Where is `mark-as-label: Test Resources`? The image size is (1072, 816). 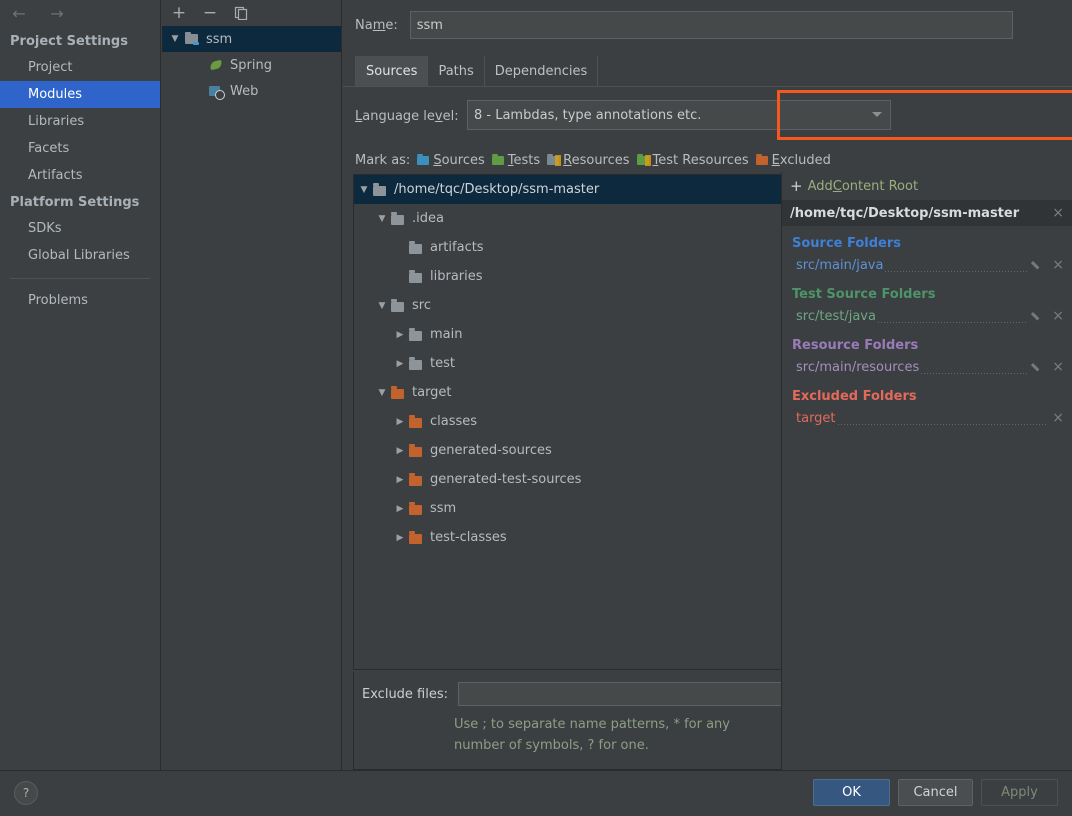 mark-as-label: Test Resources is located at coordinates (700, 160).